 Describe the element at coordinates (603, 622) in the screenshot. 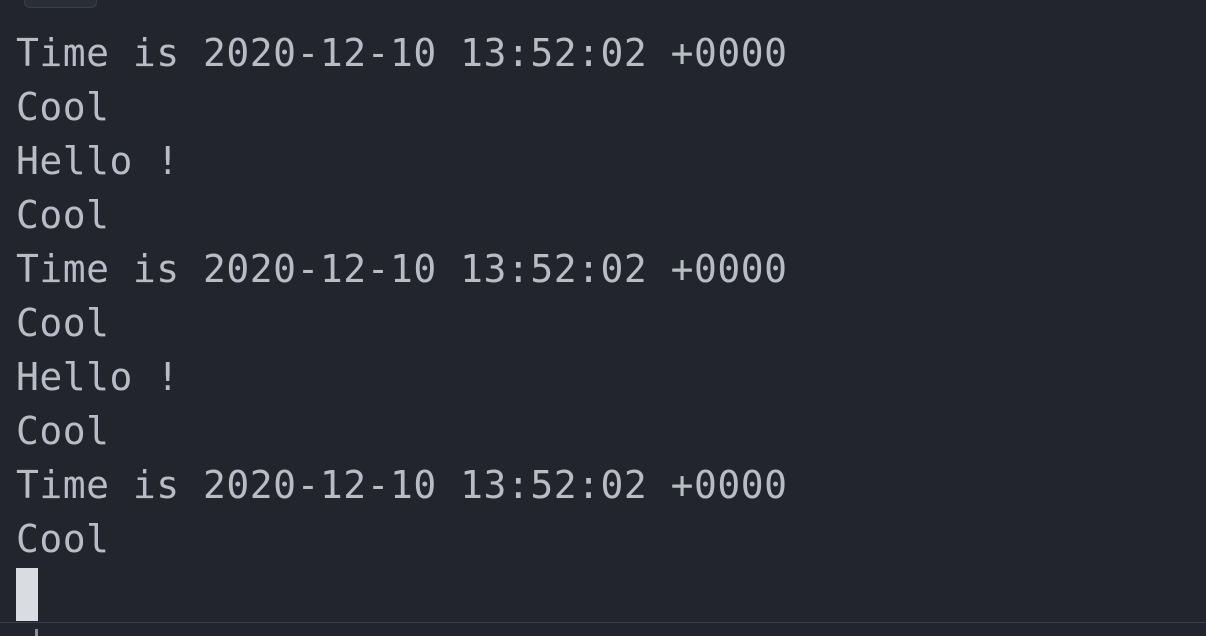

I see `bottom-divider` at that location.